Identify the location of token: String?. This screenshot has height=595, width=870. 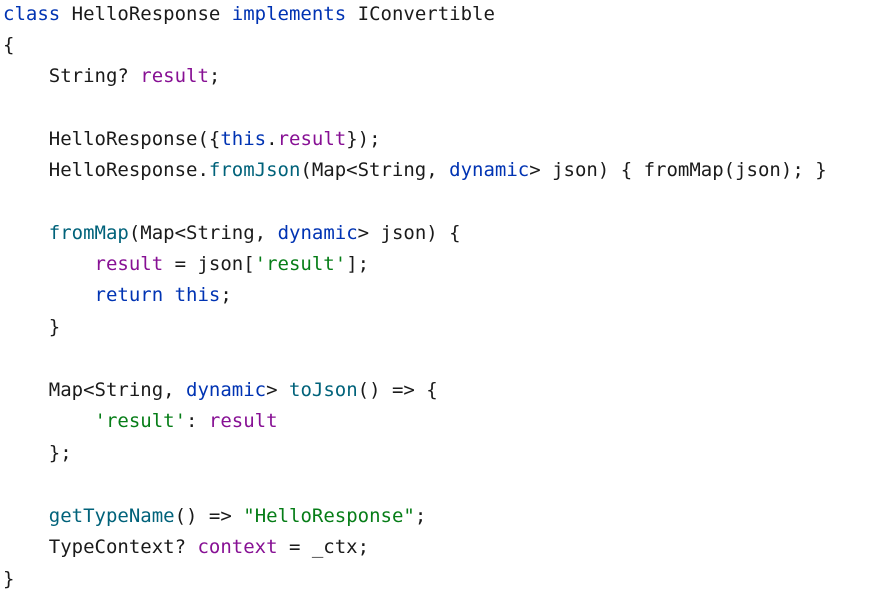
(72, 76).